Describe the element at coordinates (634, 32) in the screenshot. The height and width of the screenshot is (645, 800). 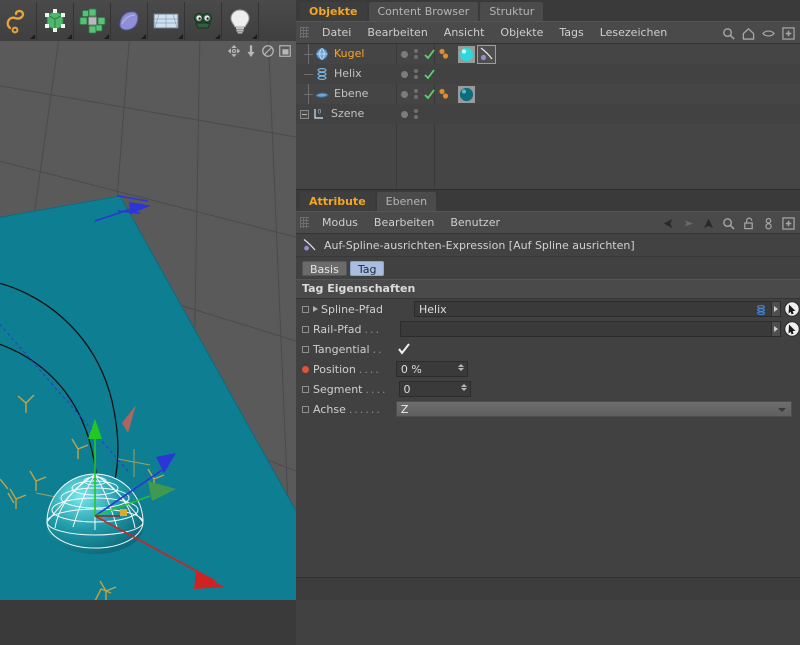
I see `menu-lesezeichen: Lesezeichen` at that location.